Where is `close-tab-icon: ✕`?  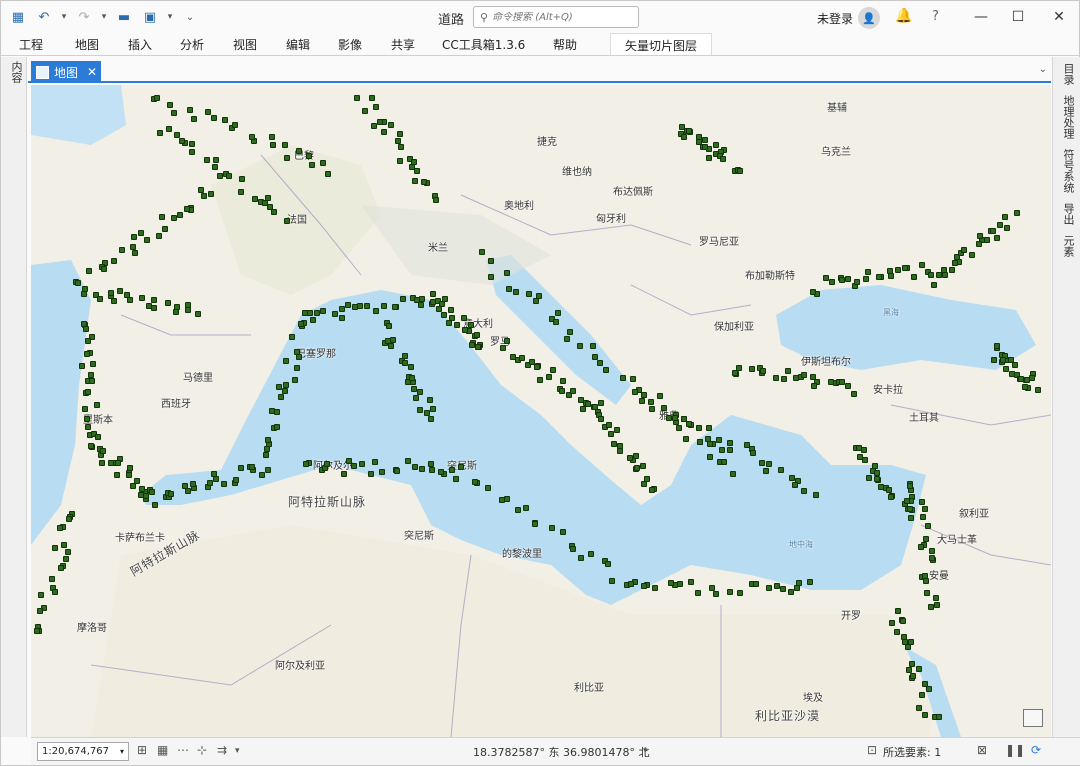 close-tab-icon: ✕ is located at coordinates (92, 72).